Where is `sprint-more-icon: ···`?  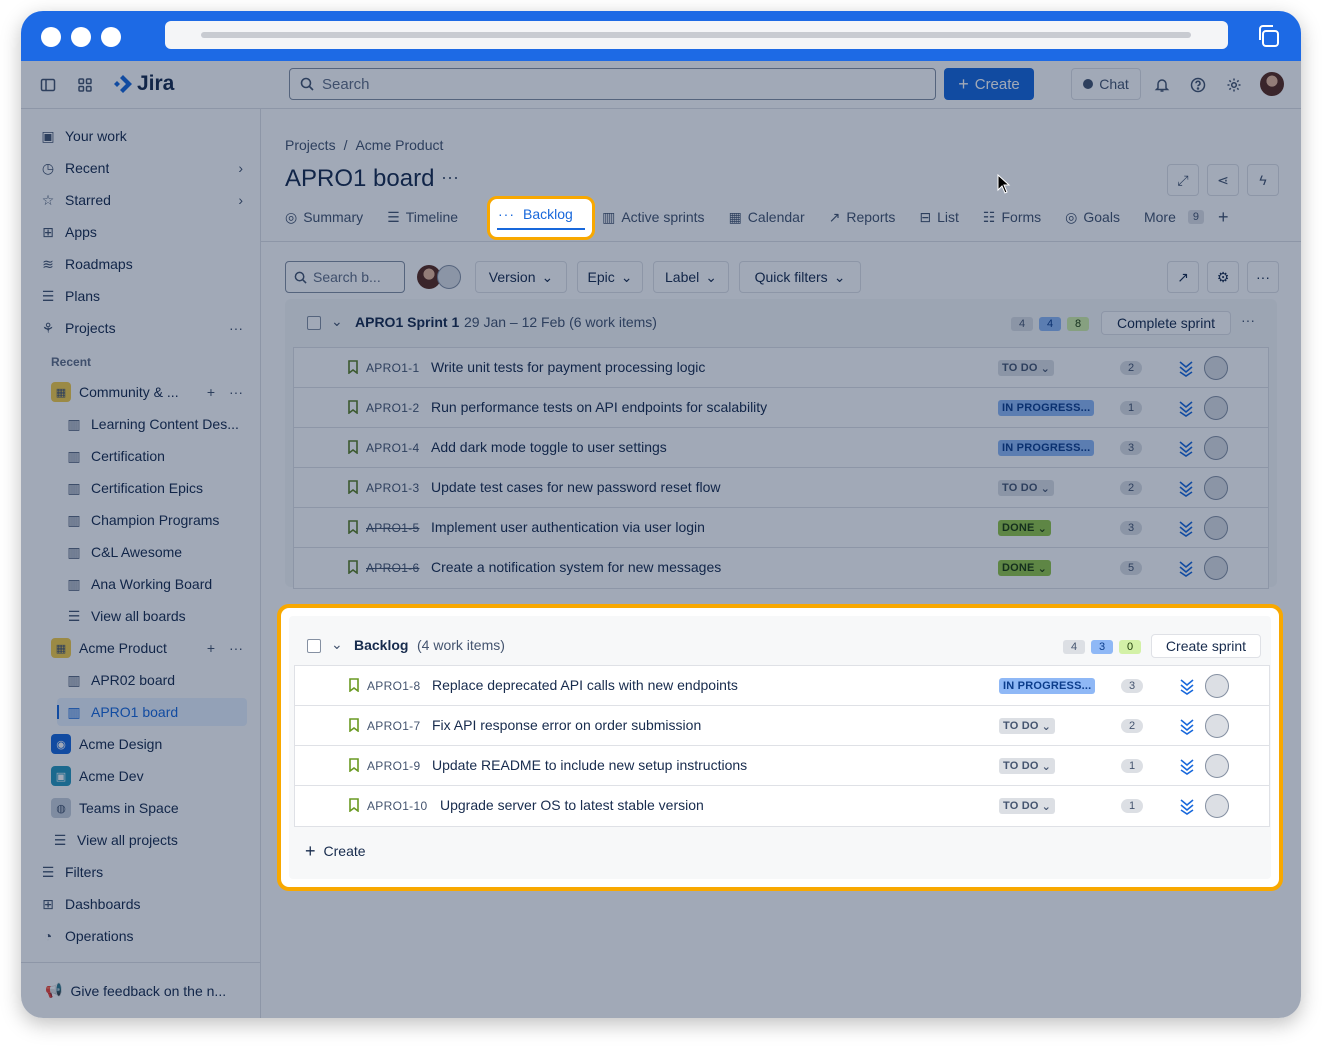
sprint-more-icon: ··· is located at coordinates (1248, 320).